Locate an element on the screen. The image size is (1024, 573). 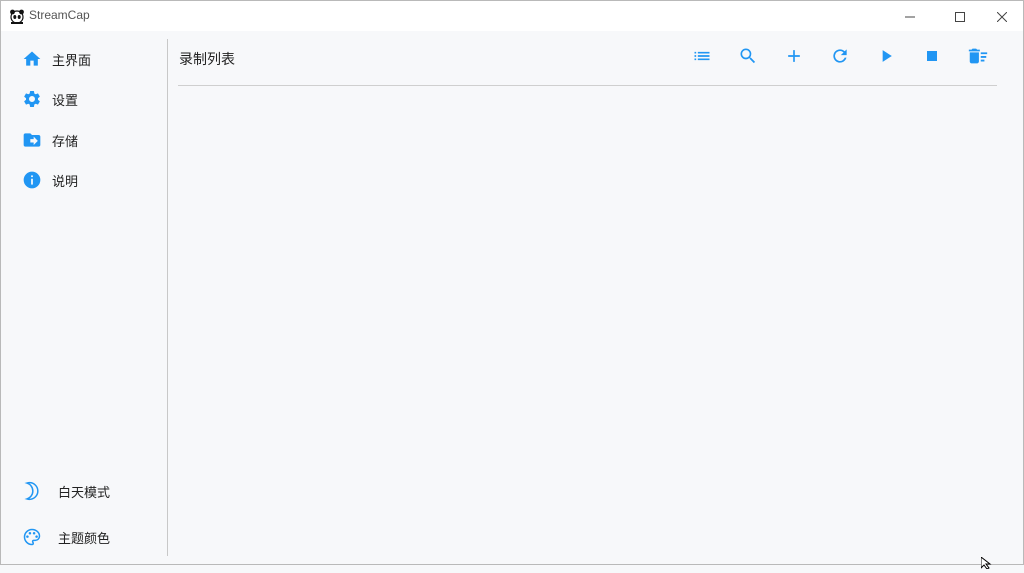
palette-icon is located at coordinates (32, 537).